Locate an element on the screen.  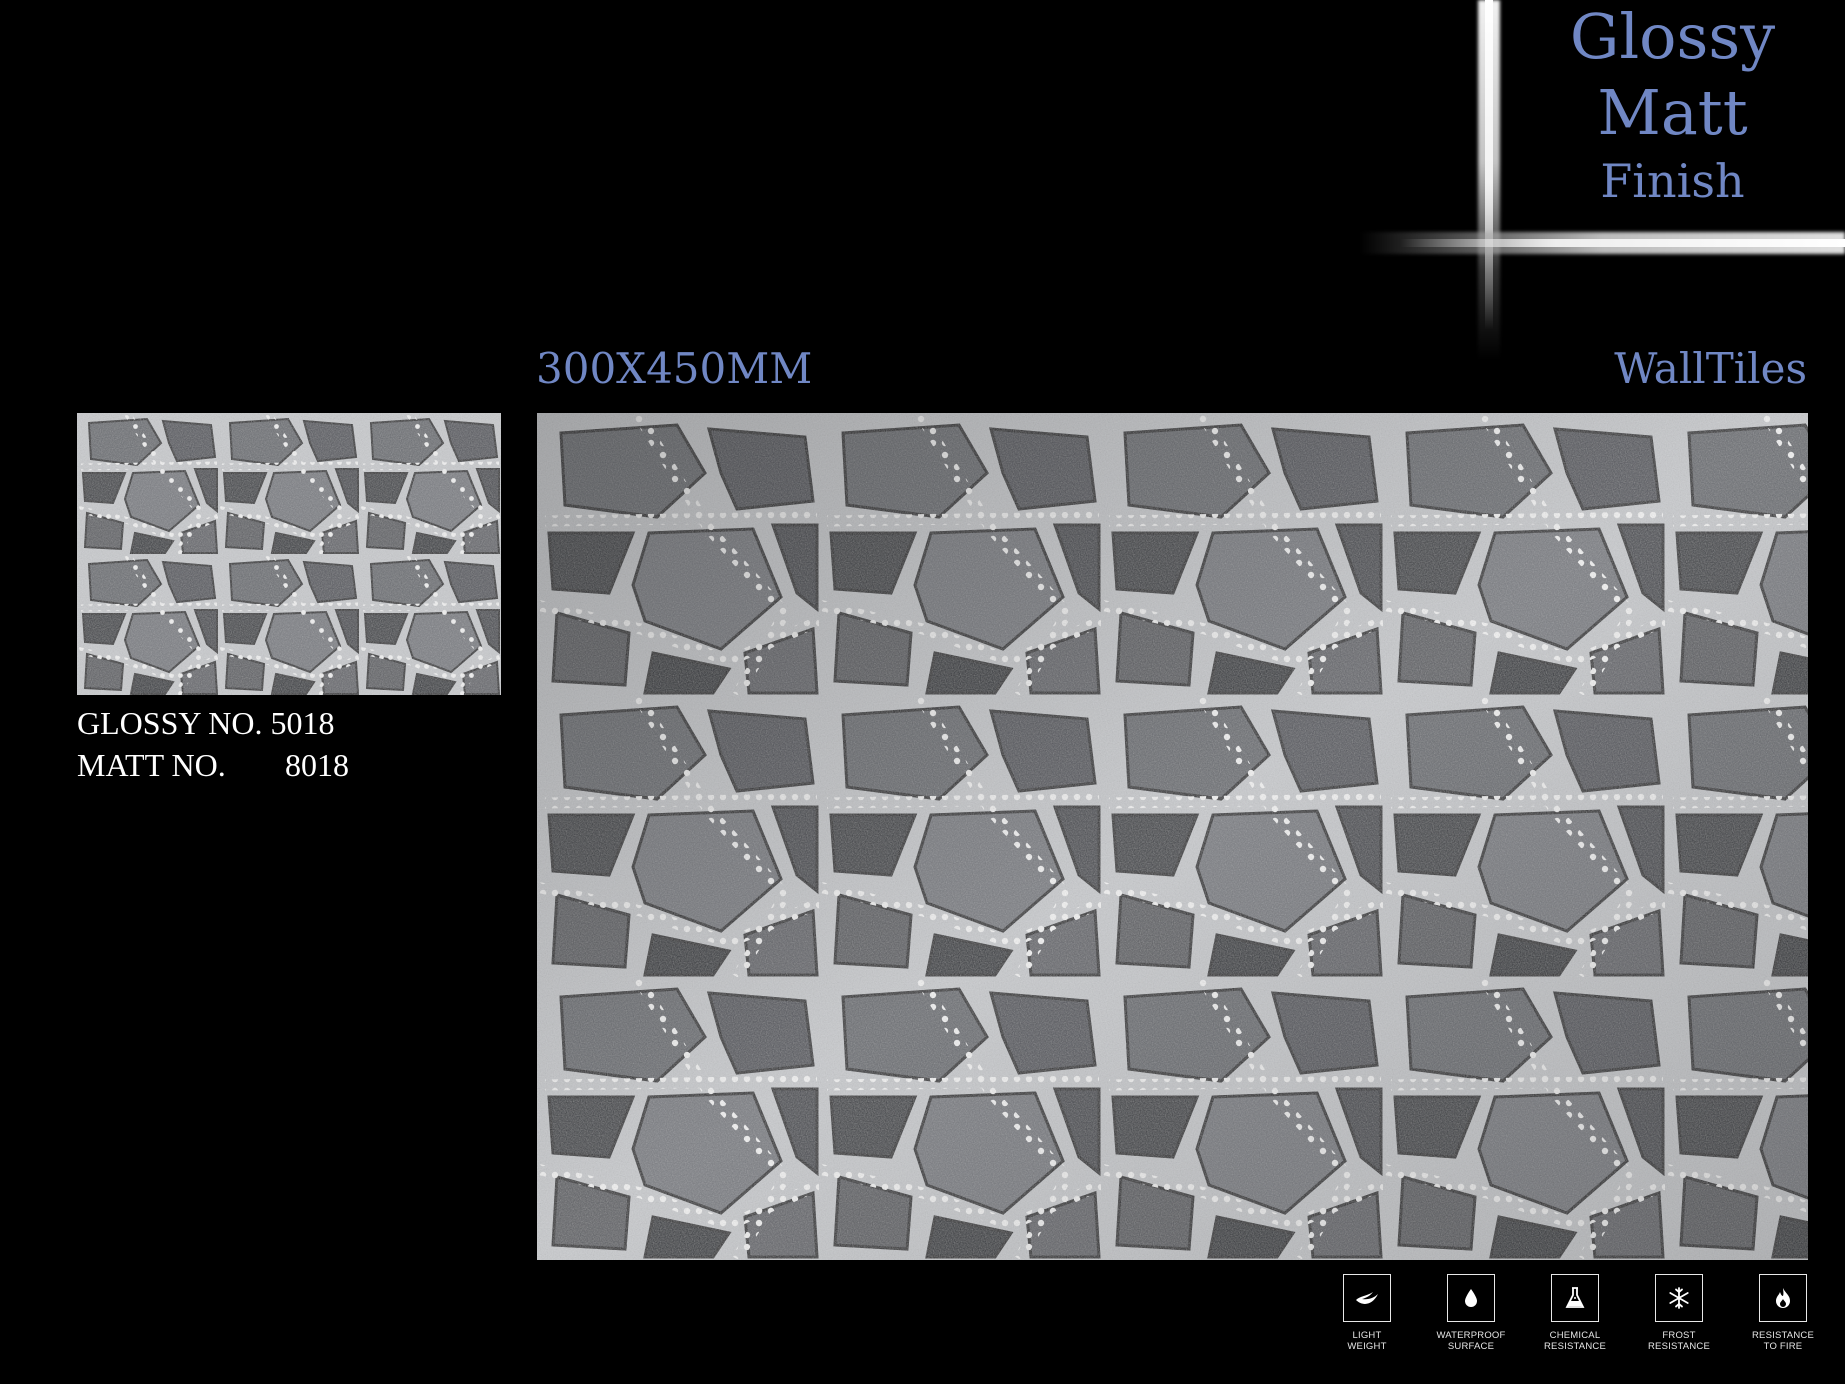
matt-code-value: 8018 is located at coordinates (317, 765).